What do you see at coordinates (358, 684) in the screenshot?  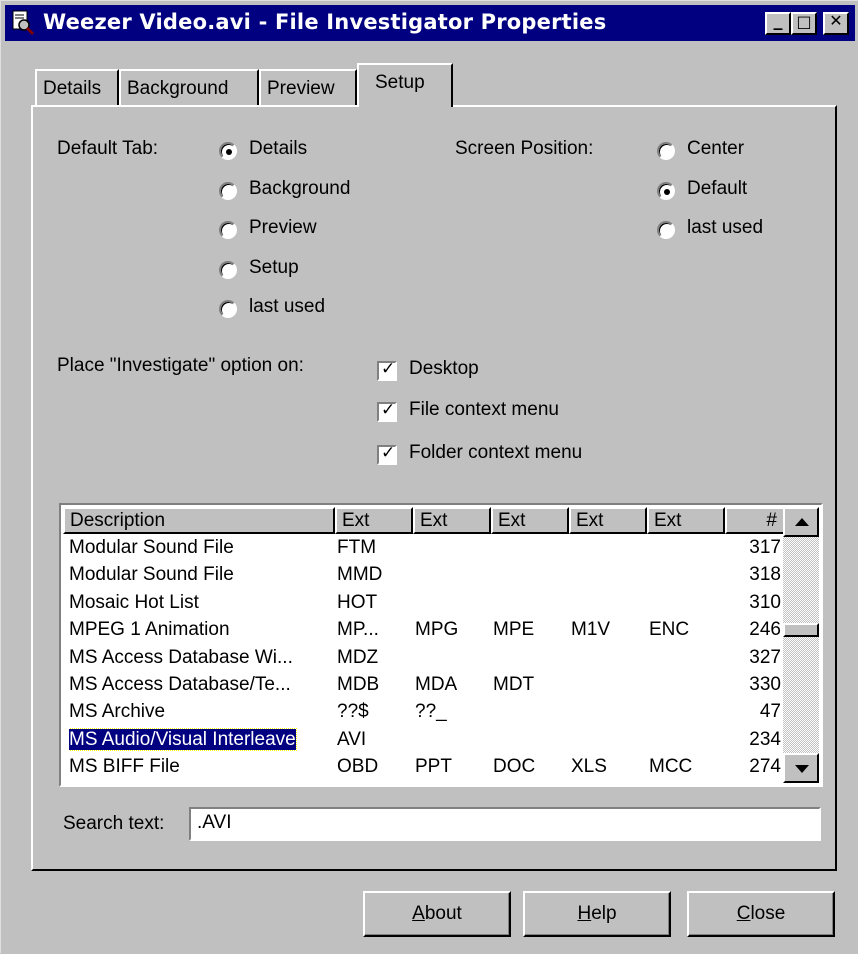 I see `cell-ext-1: MDB` at bounding box center [358, 684].